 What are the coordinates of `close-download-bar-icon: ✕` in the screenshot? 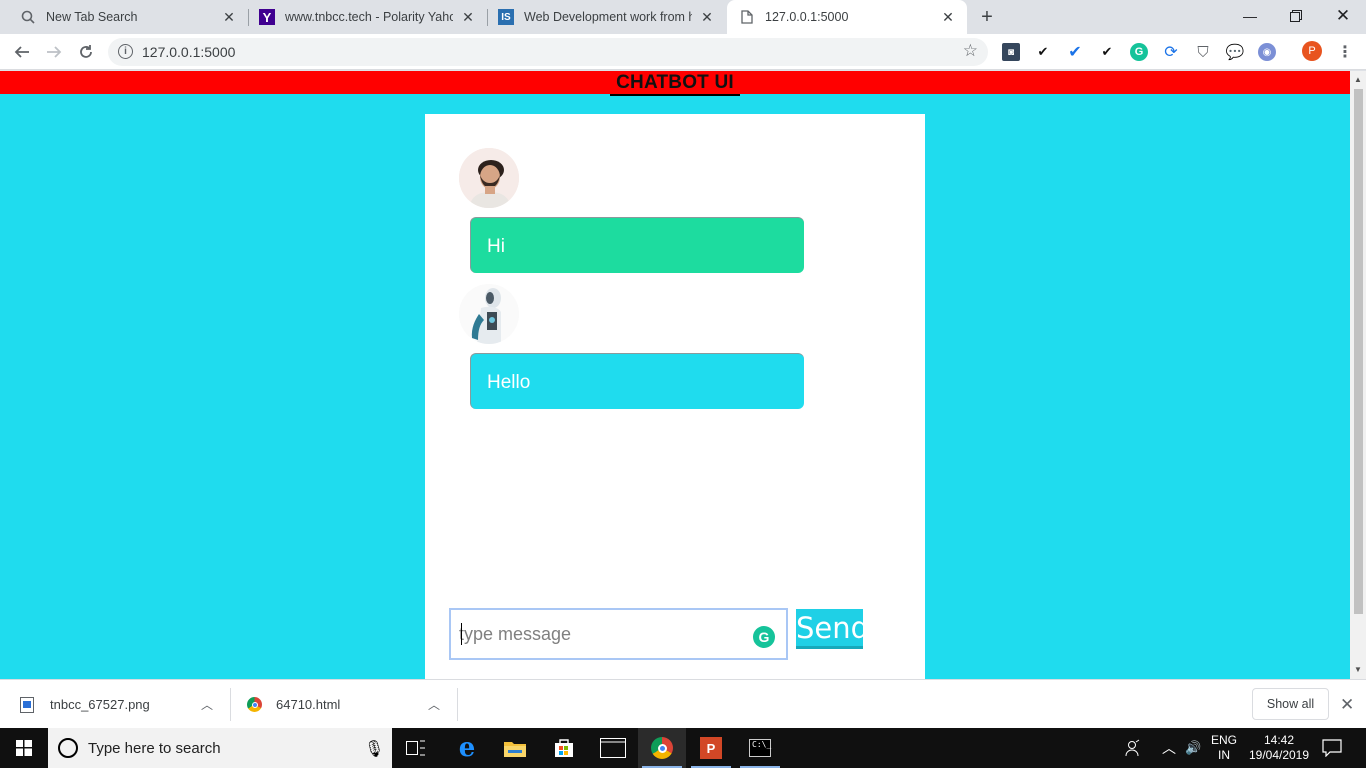 It's located at (1347, 705).